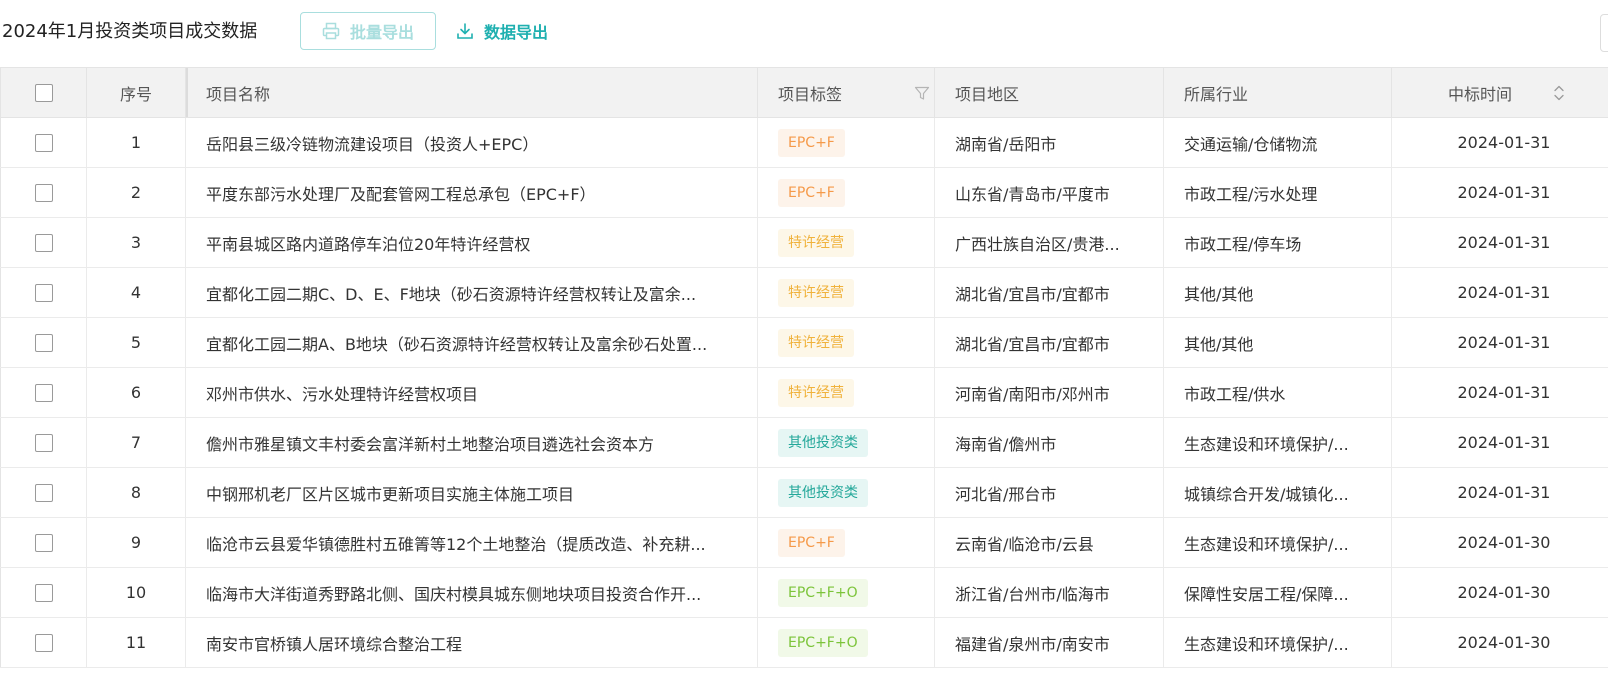 The width and height of the screenshot is (1608, 684). What do you see at coordinates (471, 192) in the screenshot?
I see `row-project-name: 平度东部污水处理厂及配套管网工程总承包（EPC+F）` at bounding box center [471, 192].